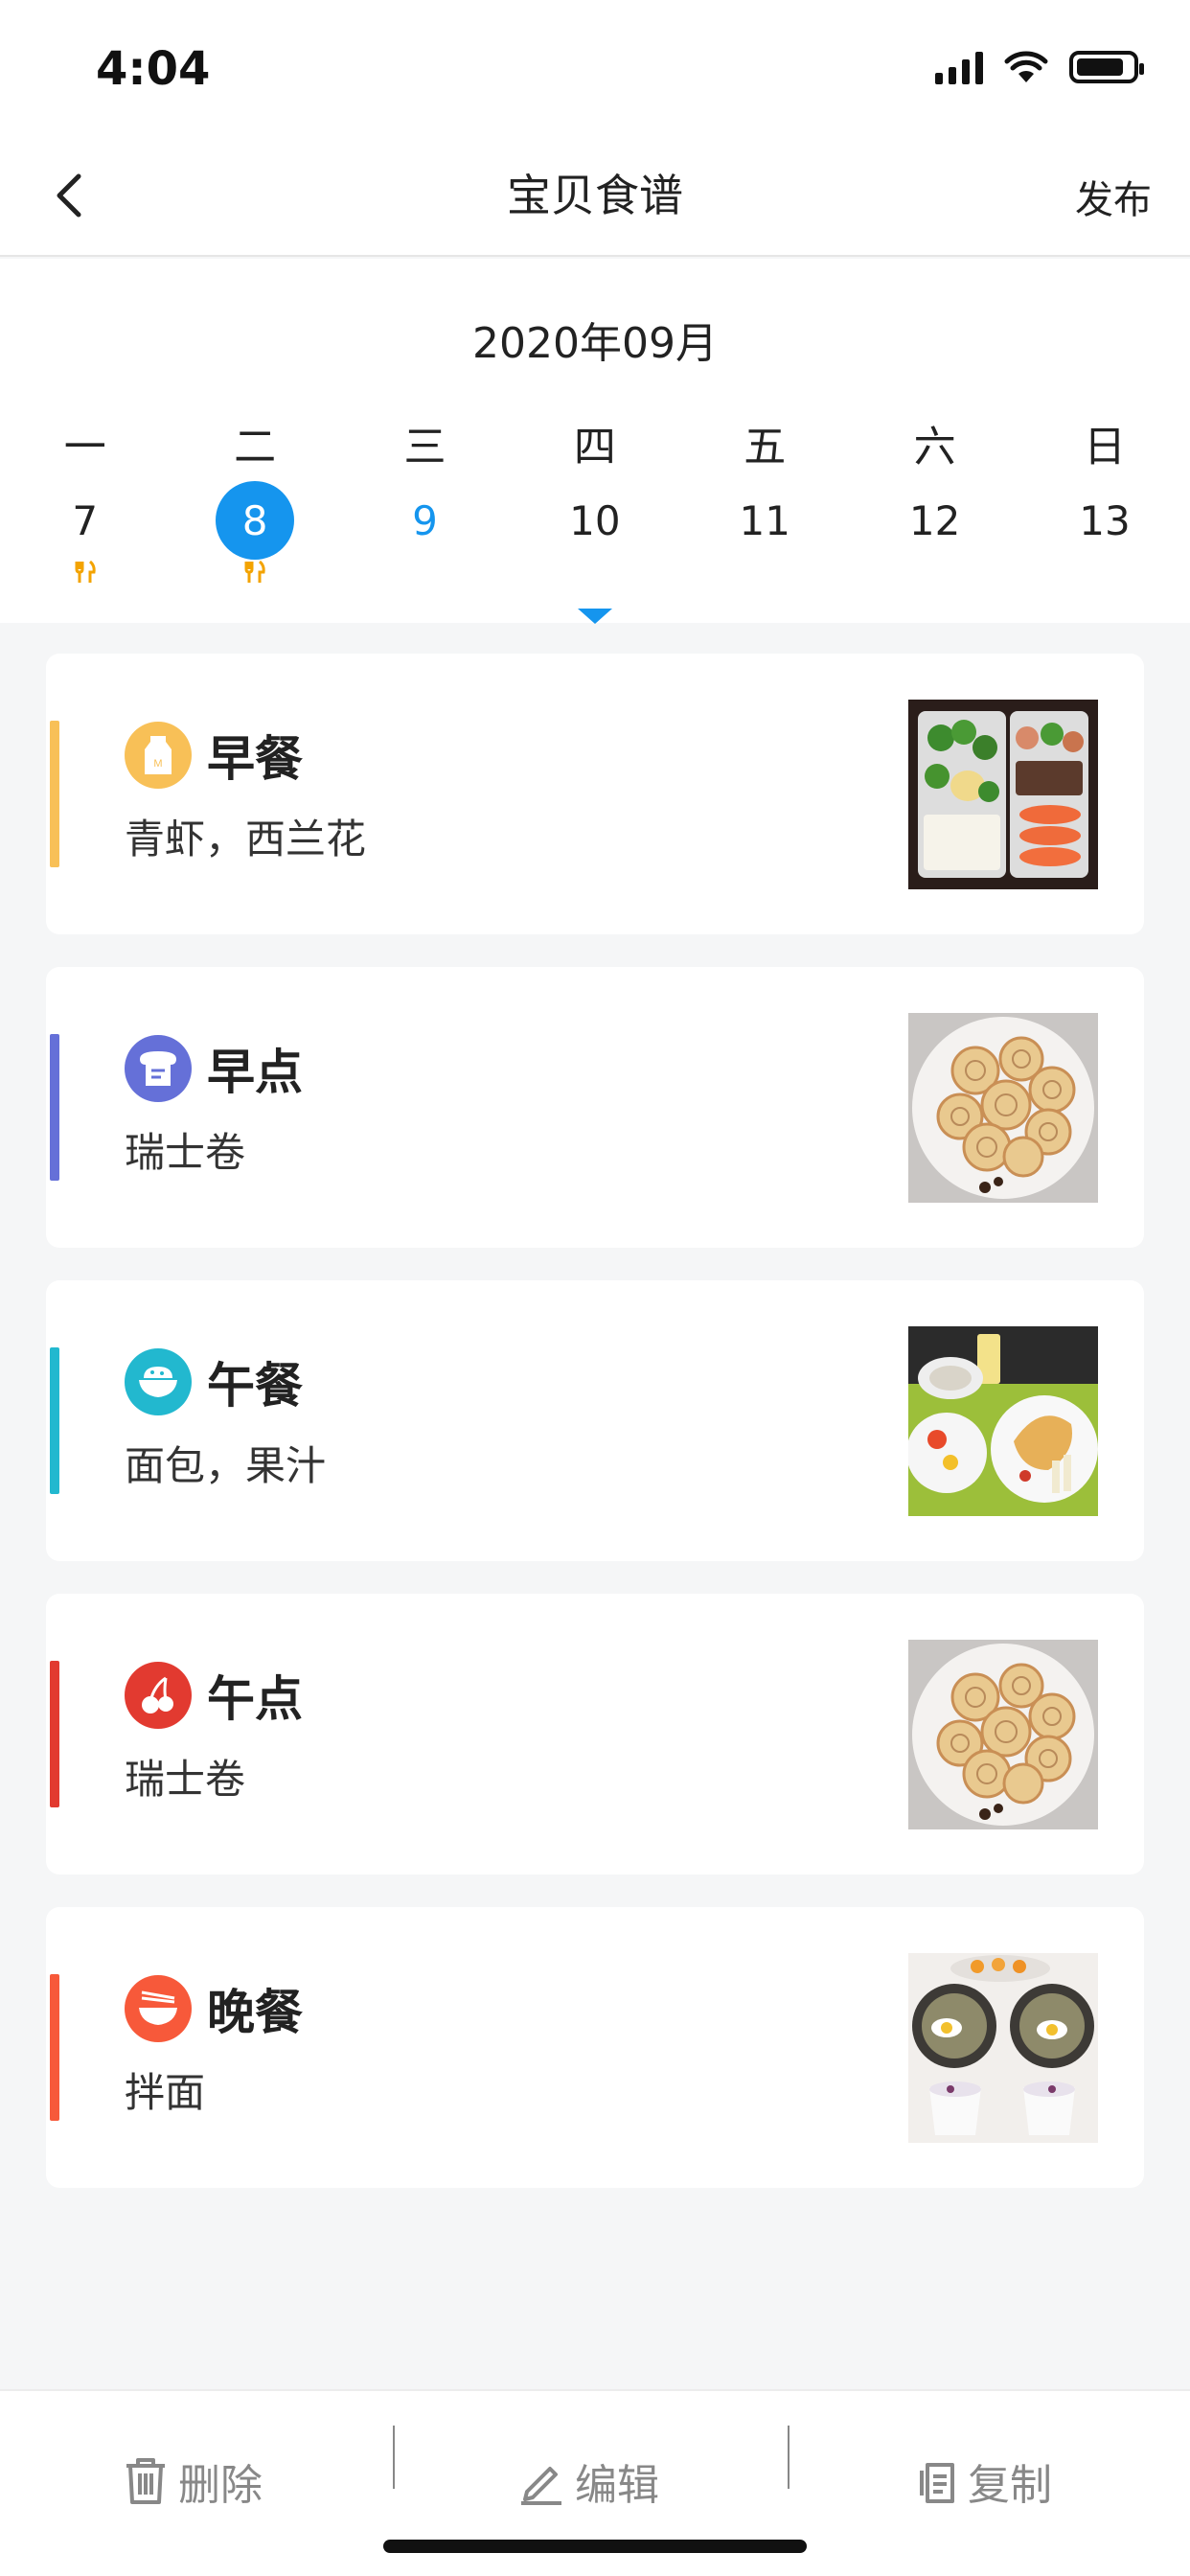 The width and height of the screenshot is (1190, 2576). What do you see at coordinates (1105, 447) in the screenshot?
I see `weekday-label: 日` at bounding box center [1105, 447].